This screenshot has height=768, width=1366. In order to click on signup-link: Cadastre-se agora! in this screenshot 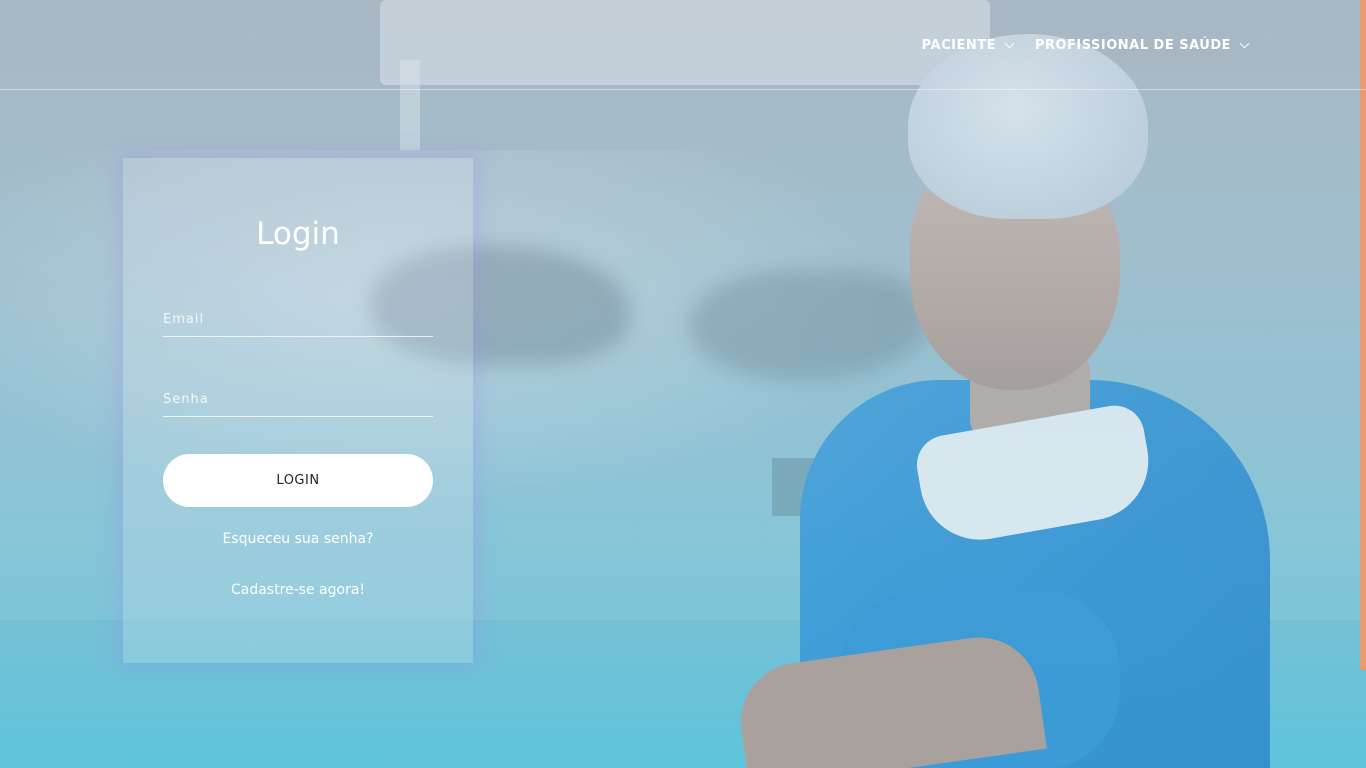, I will do `click(298, 590)`.